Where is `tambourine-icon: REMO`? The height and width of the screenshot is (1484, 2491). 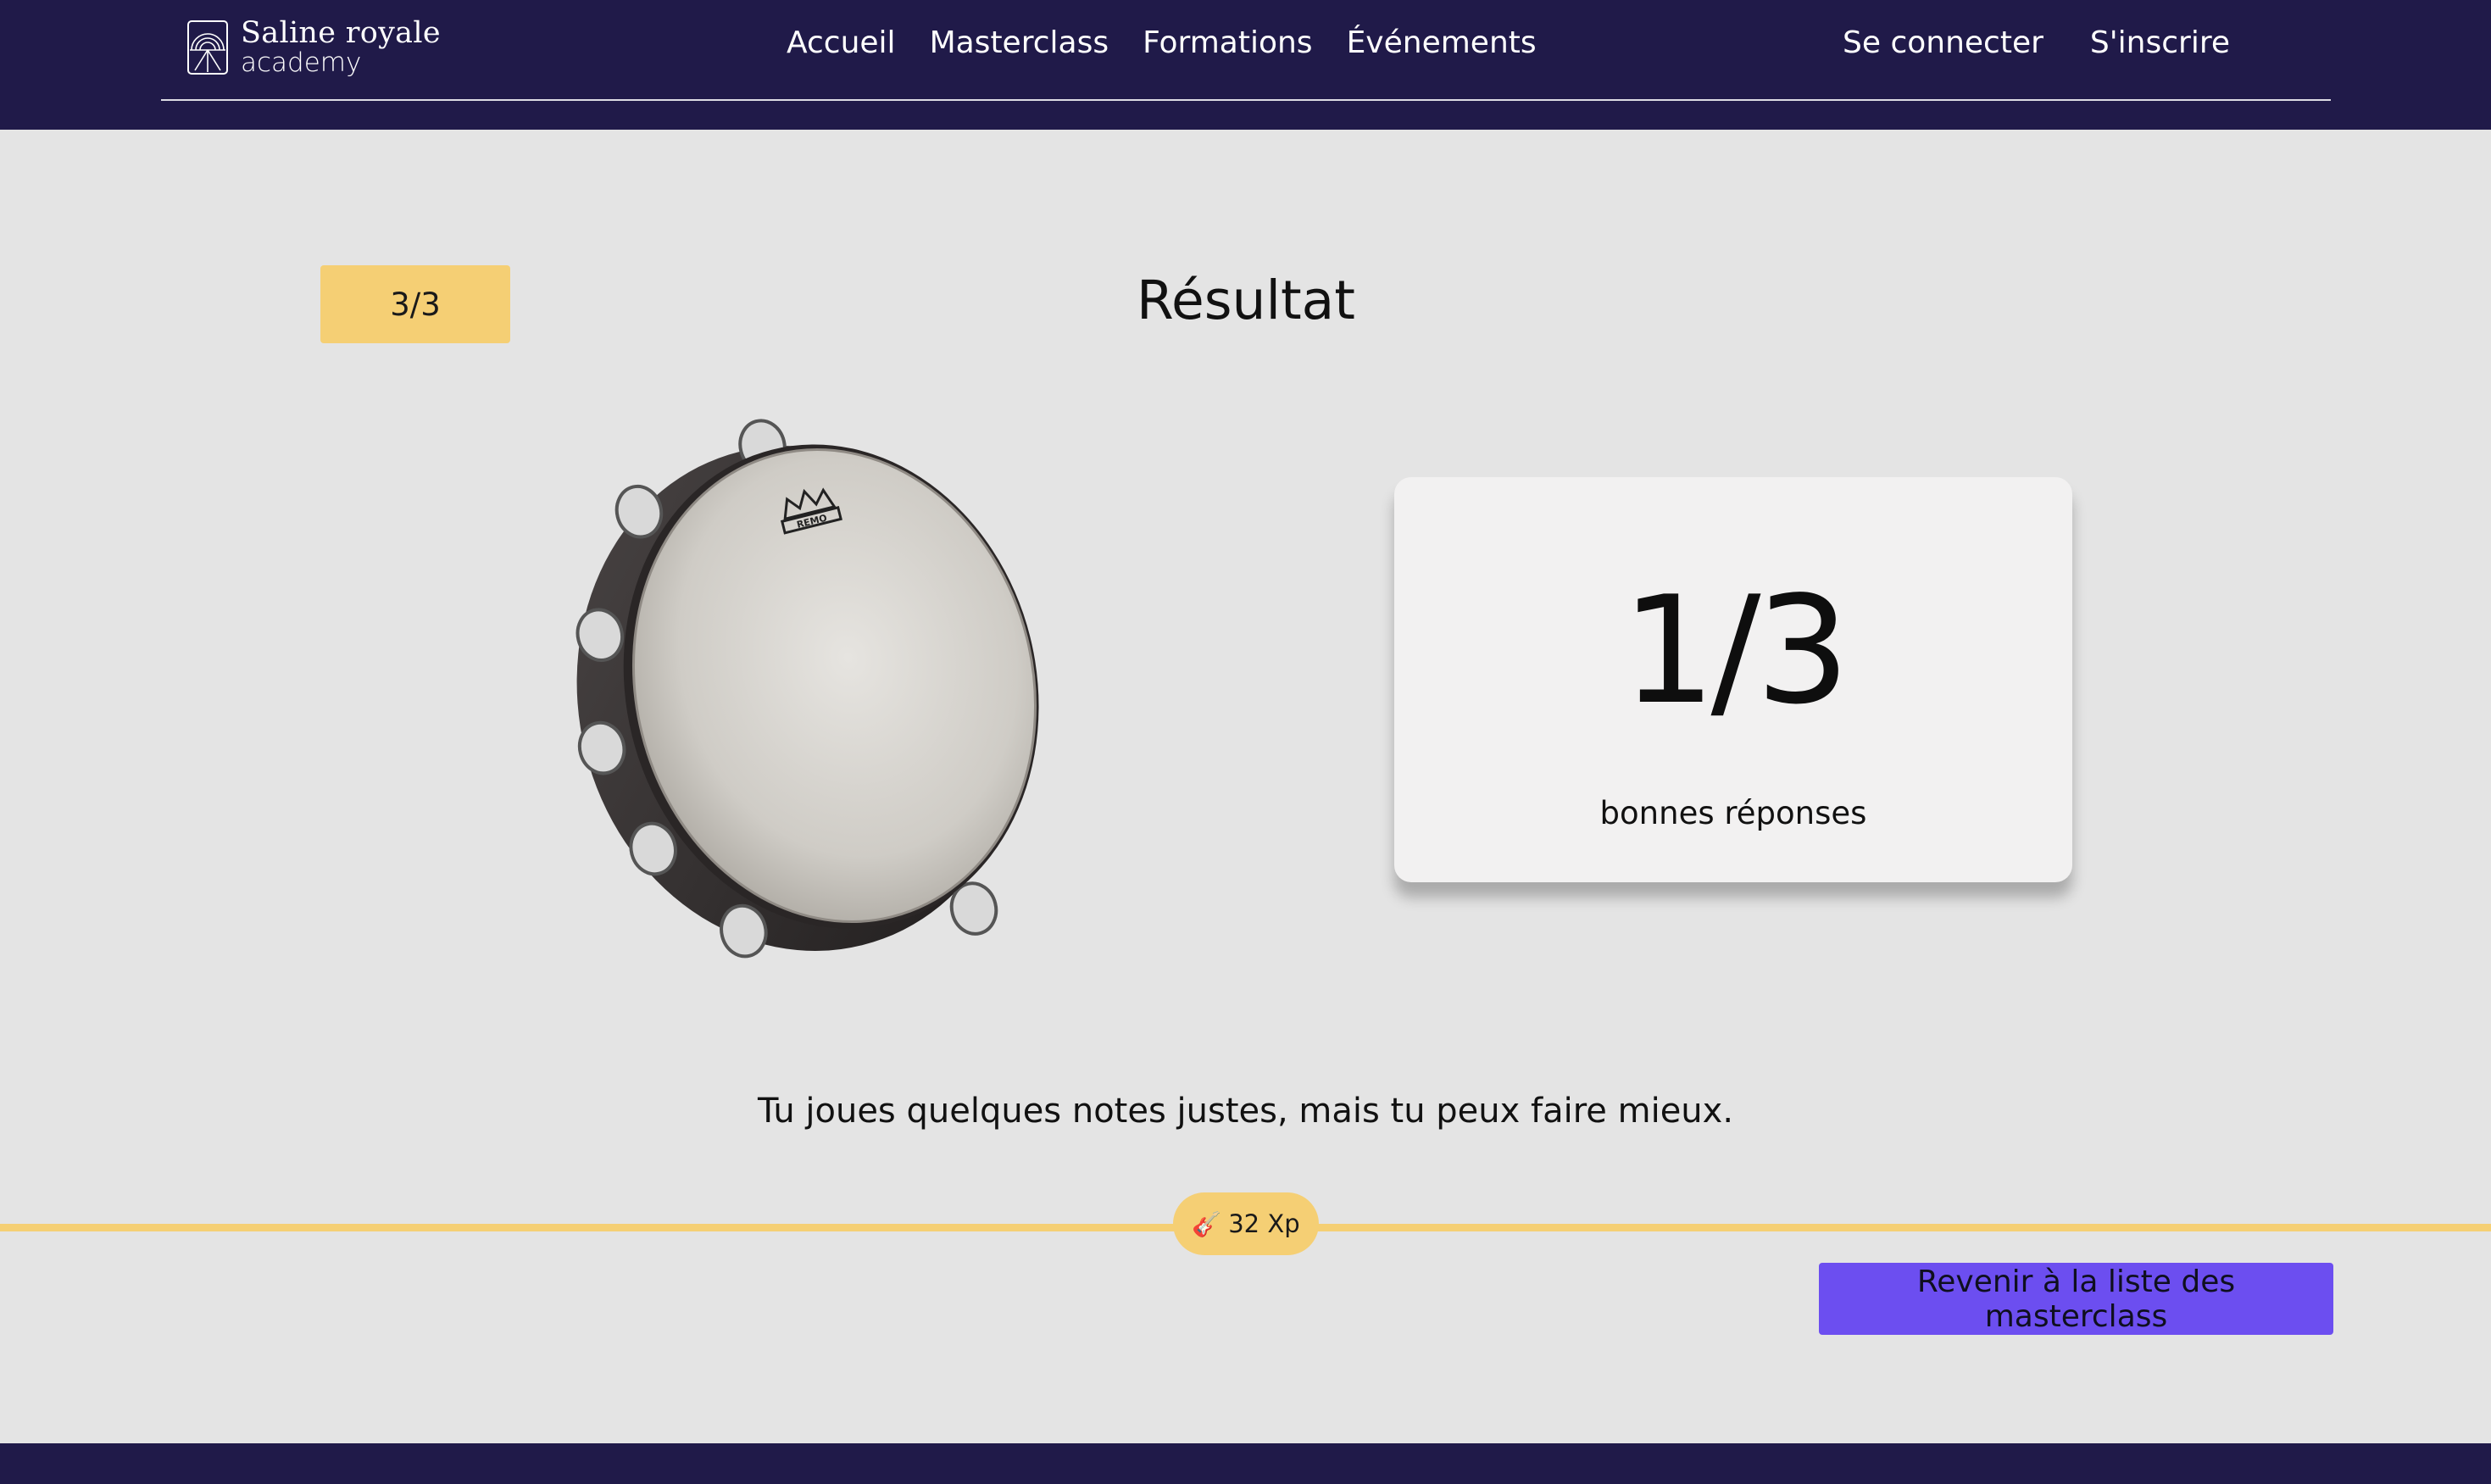
tambourine-icon: REMO is located at coordinates (807, 689).